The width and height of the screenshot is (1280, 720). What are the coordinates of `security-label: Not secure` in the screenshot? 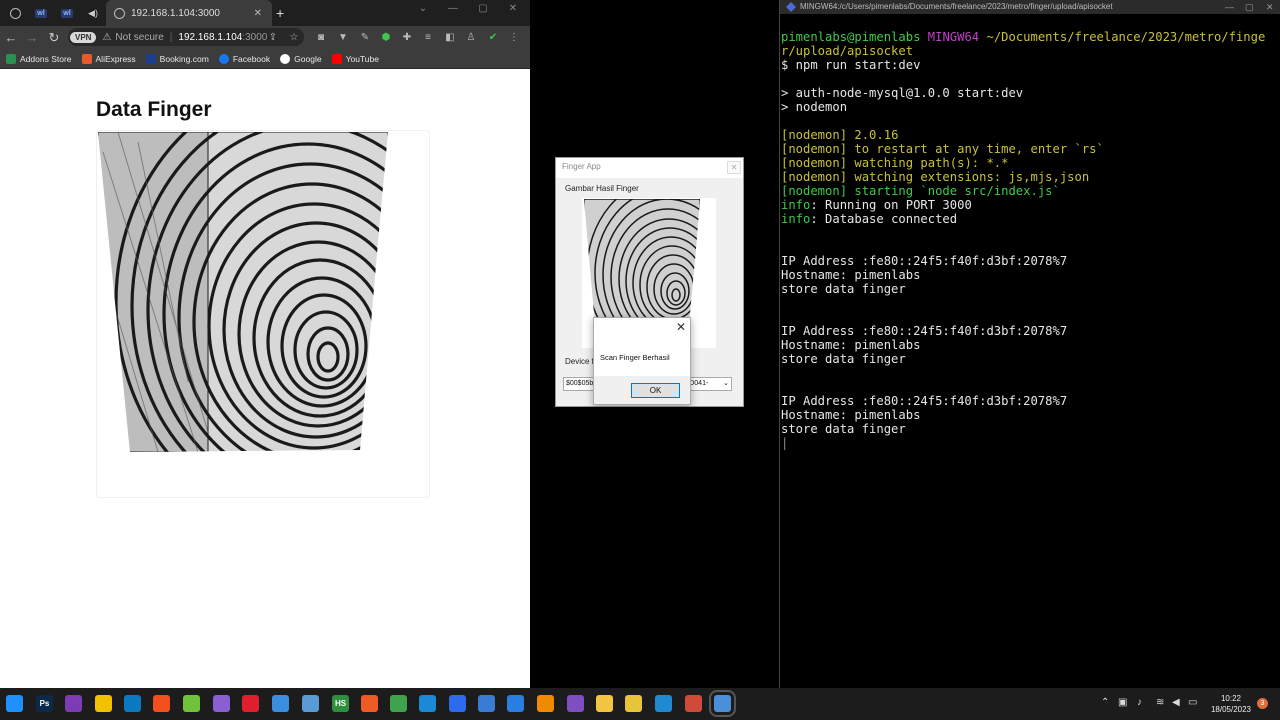 It's located at (139, 37).